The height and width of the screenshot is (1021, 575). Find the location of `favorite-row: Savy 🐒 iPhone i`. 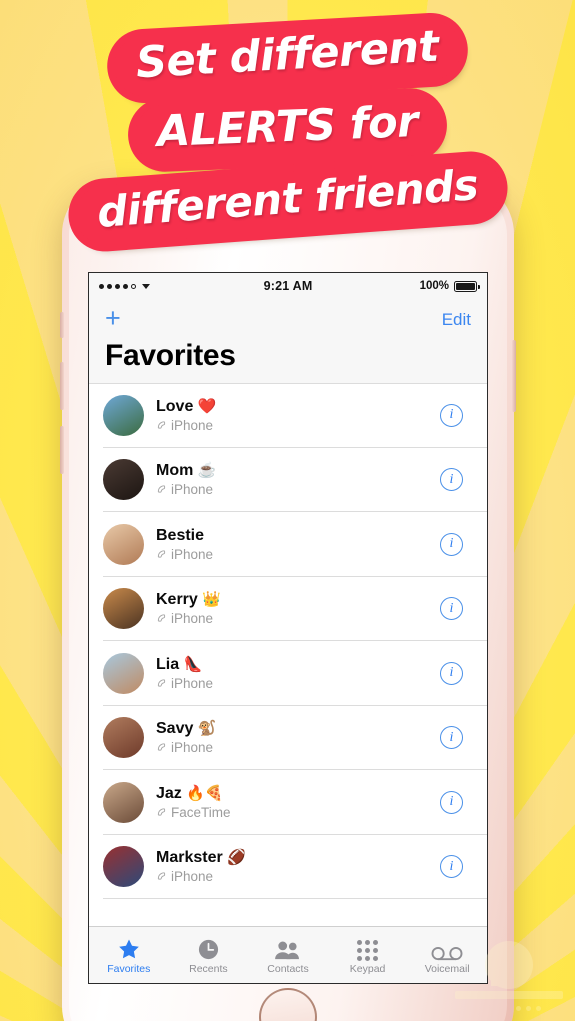

favorite-row: Savy 🐒 iPhone i is located at coordinates (288, 737).